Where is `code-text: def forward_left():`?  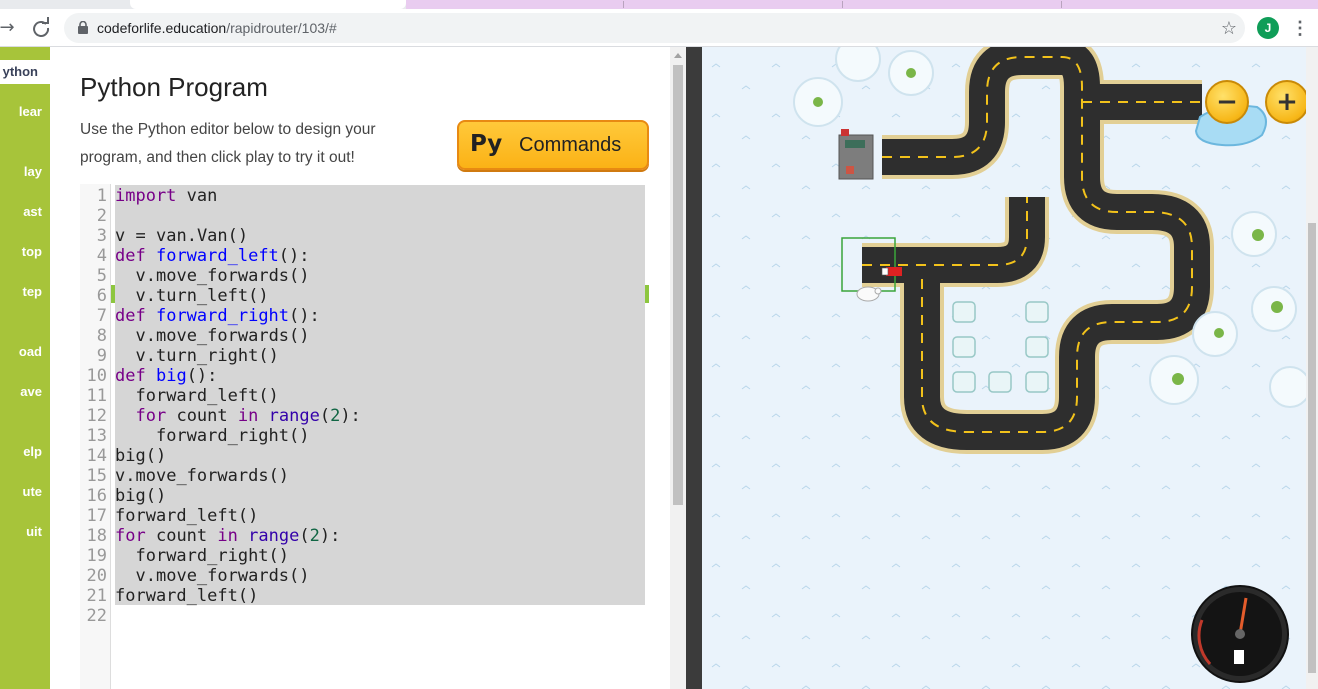 code-text: def forward_left(): is located at coordinates (212, 256).